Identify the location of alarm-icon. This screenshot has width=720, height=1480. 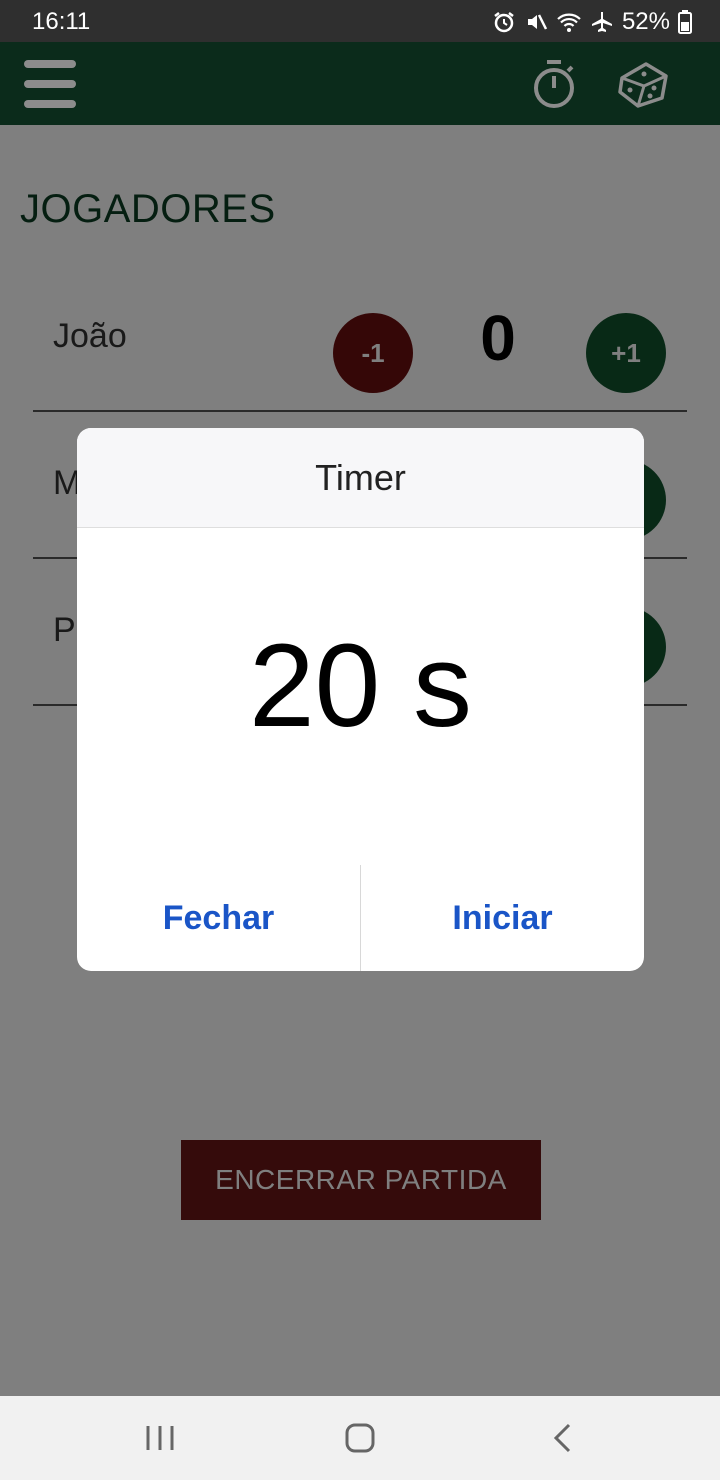
(504, 22).